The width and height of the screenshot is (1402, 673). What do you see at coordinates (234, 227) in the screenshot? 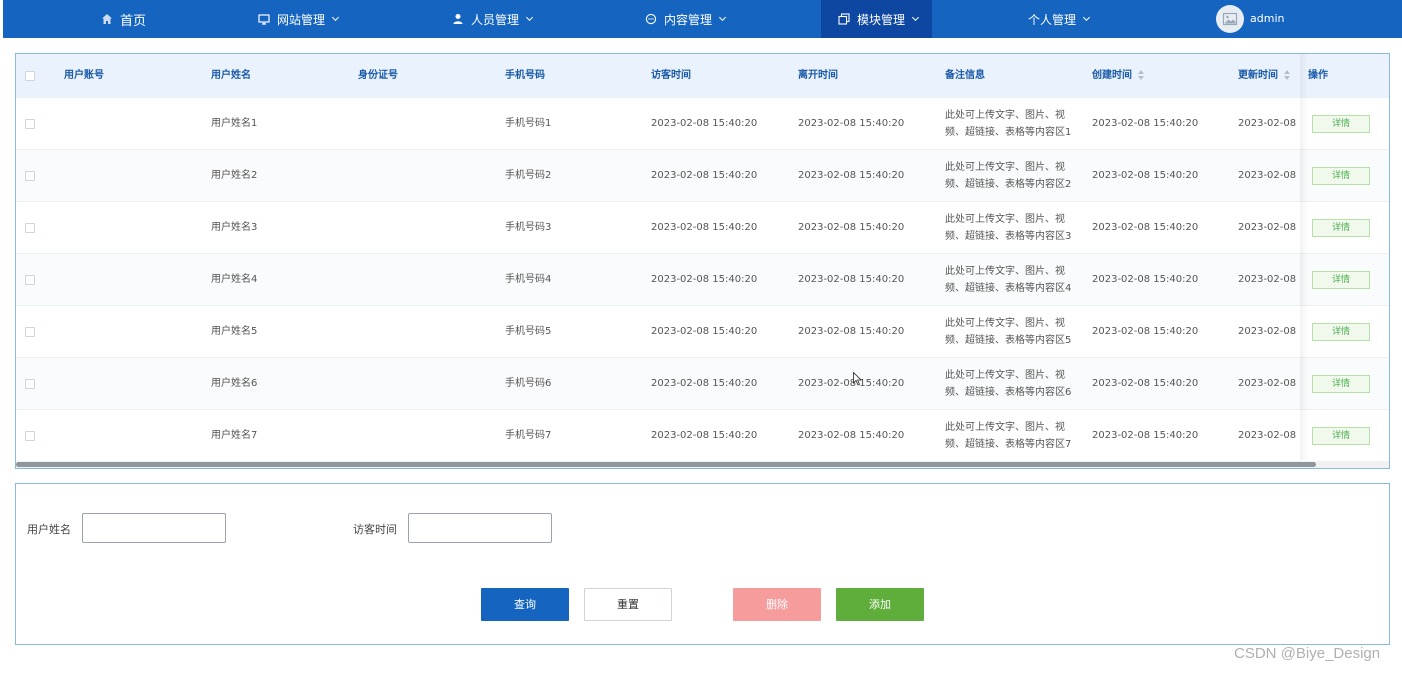
I see `cell-name: 用户姓名3` at bounding box center [234, 227].